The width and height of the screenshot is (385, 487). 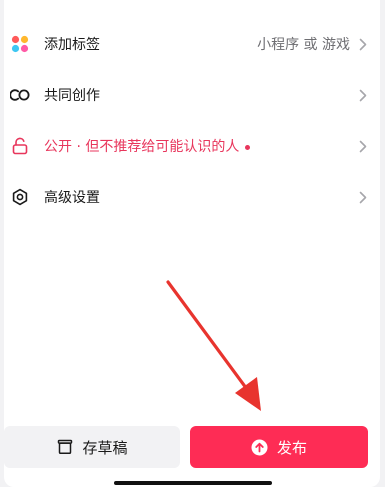 I want to click on advanced-settings-row: 高级设置, so click(x=188, y=197).